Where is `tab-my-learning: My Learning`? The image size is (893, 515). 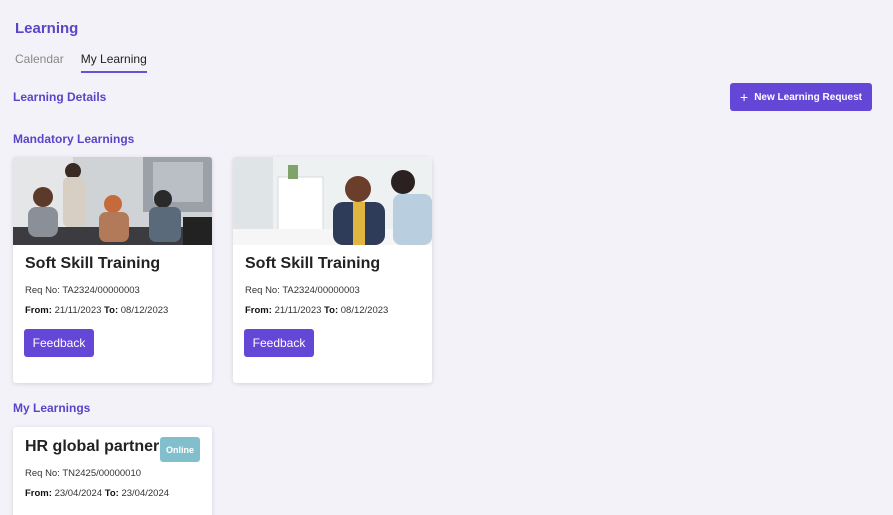
tab-my-learning: My Learning is located at coordinates (113, 62).